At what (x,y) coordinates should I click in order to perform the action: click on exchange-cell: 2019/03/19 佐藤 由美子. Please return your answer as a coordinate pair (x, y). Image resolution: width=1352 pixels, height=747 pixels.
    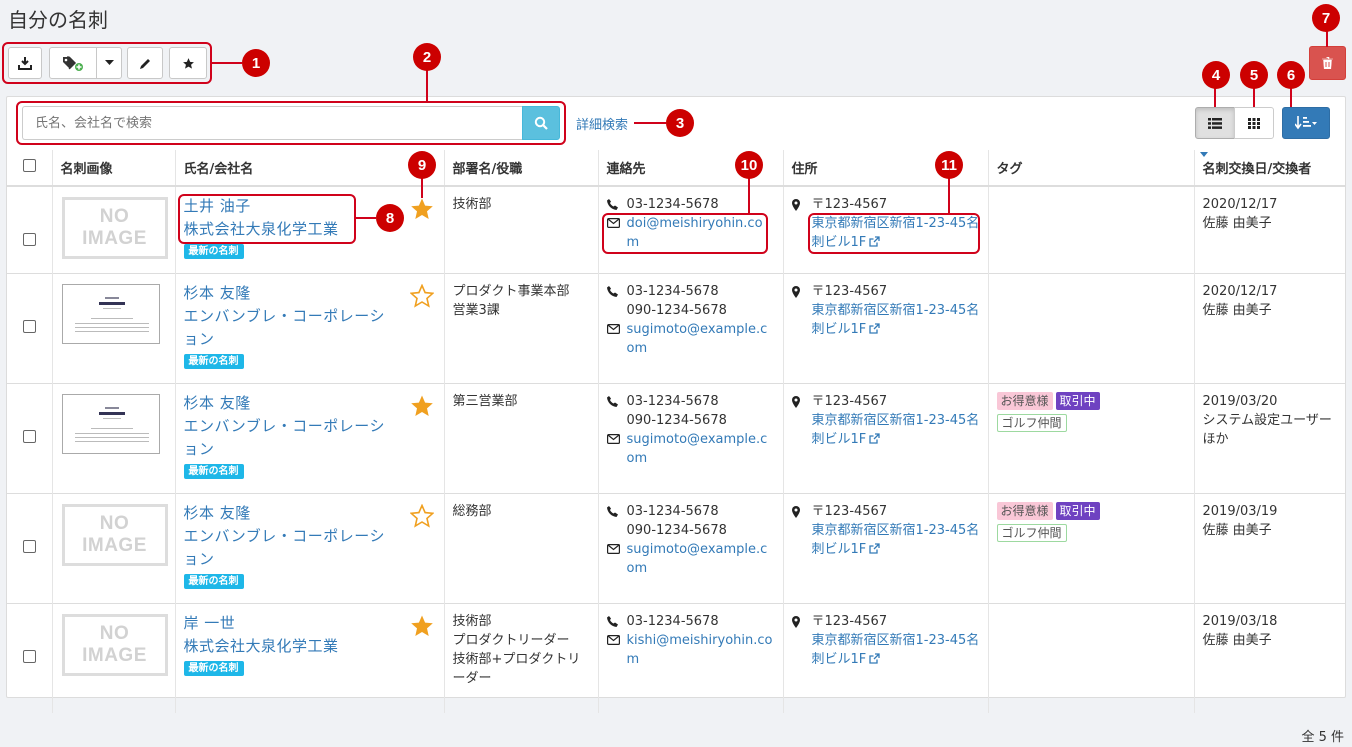
    Looking at the image, I should click on (1269, 547).